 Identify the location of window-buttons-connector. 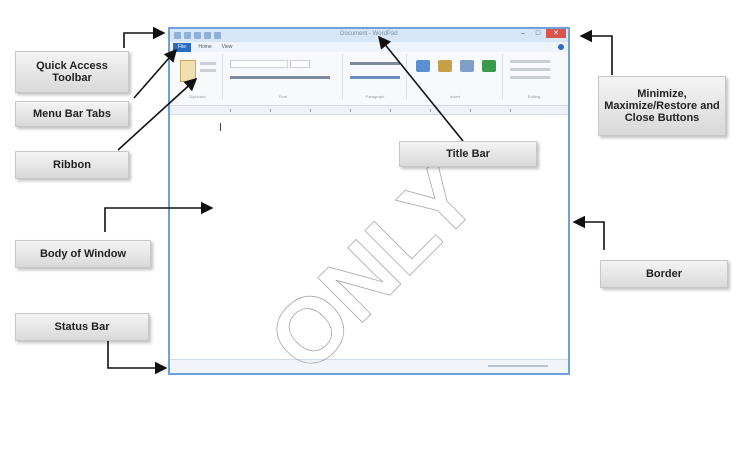
(596, 52).